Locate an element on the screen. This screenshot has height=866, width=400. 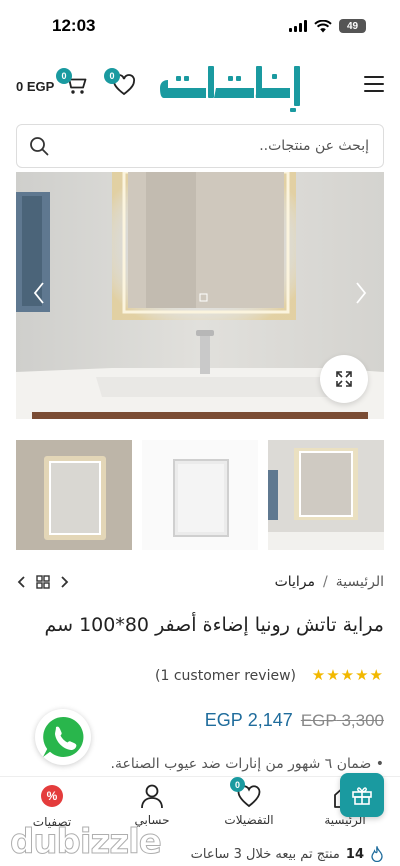
sales-banner: 14 منتج تم بيعه خلال 3 ساعات is located at coordinates (287, 854).